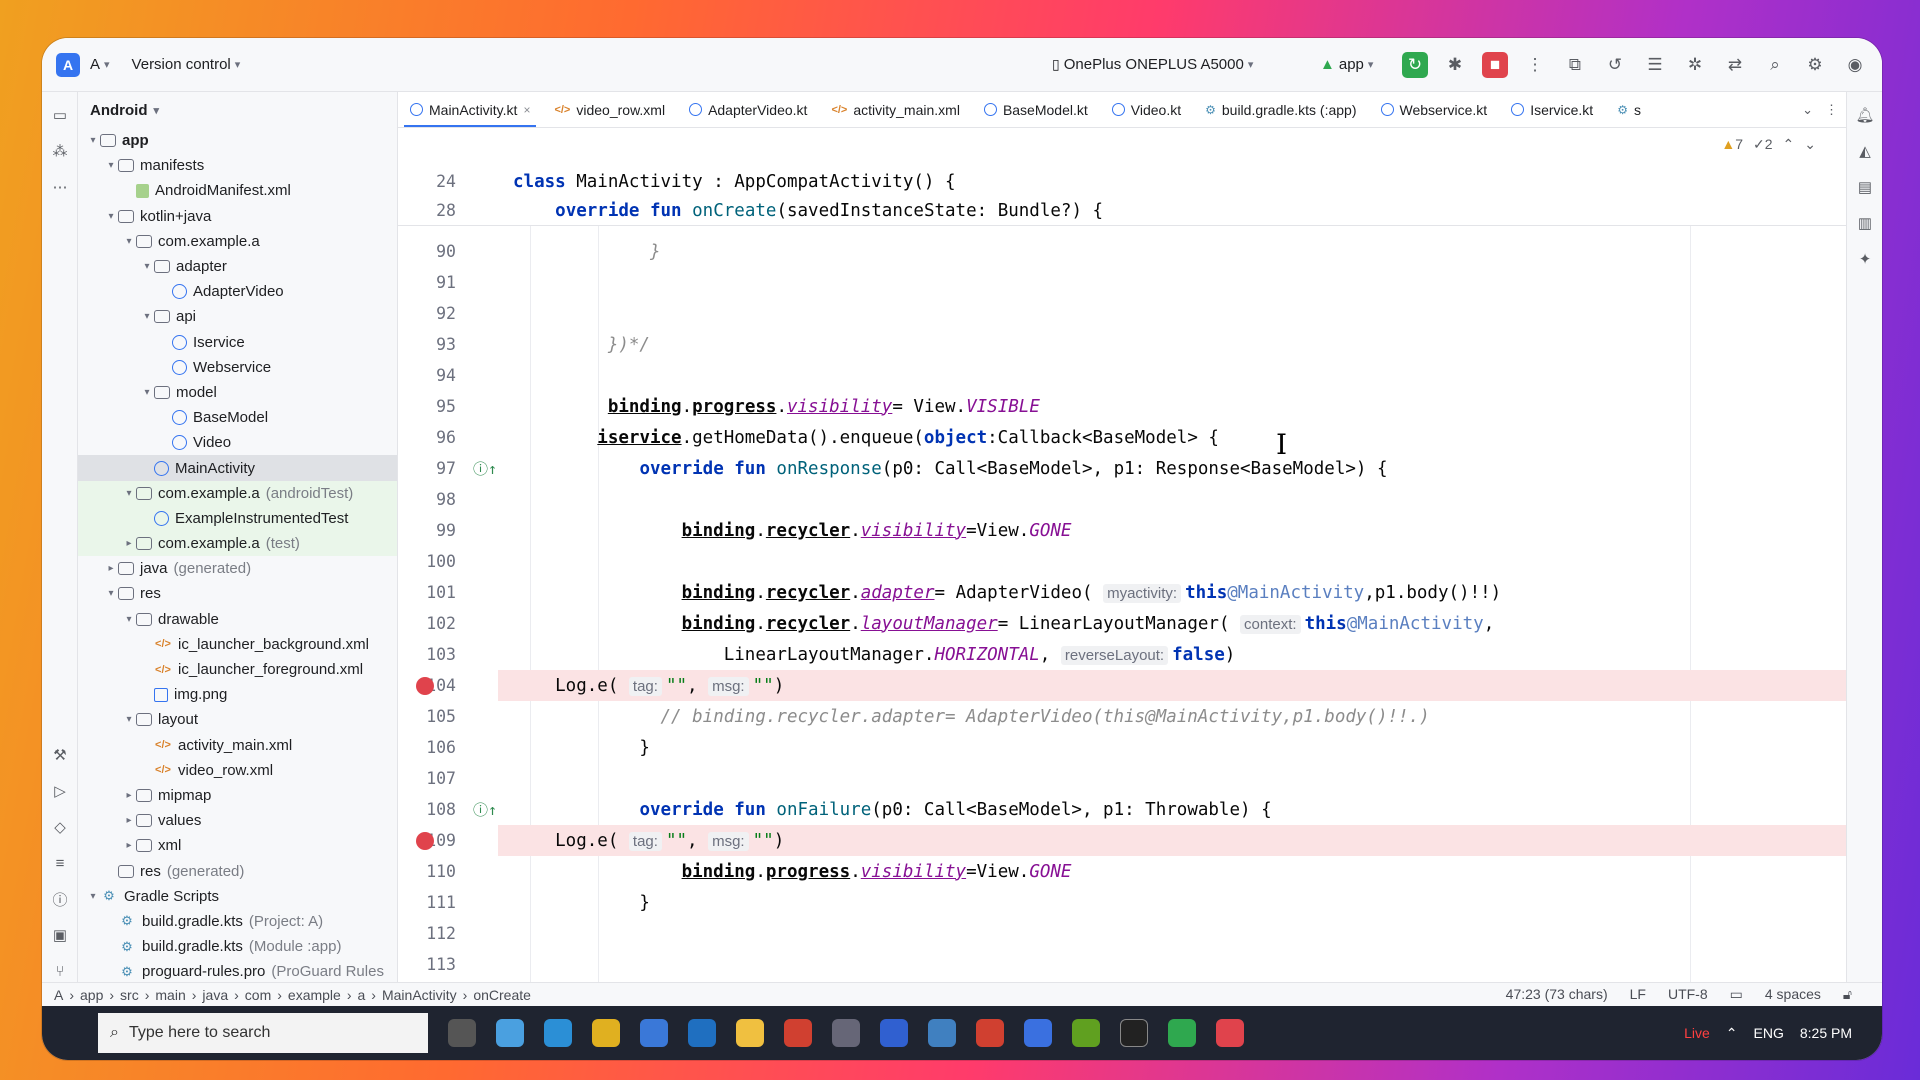 The height and width of the screenshot is (1080, 1920). I want to click on editor-tab: Video.kt, so click(1146, 109).